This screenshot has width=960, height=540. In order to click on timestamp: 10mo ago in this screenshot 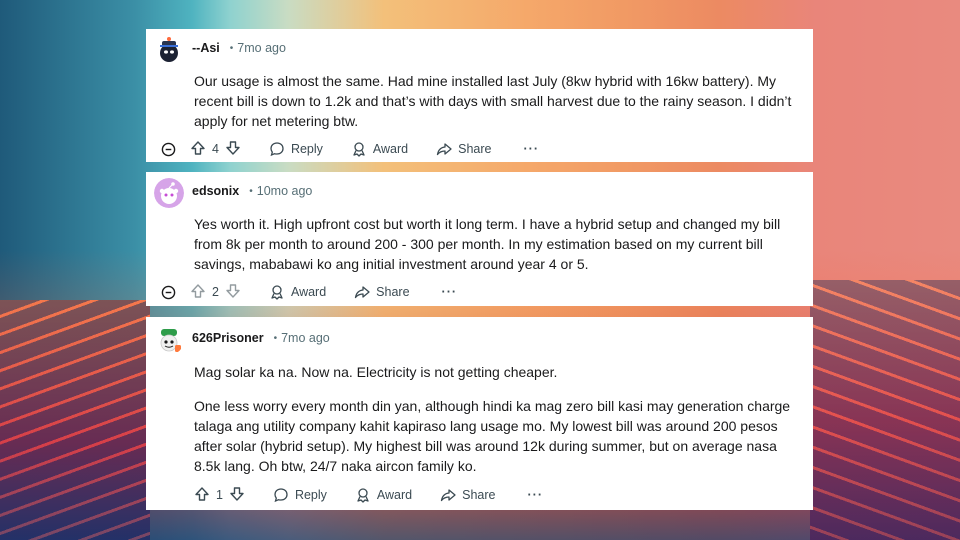, I will do `click(285, 191)`.